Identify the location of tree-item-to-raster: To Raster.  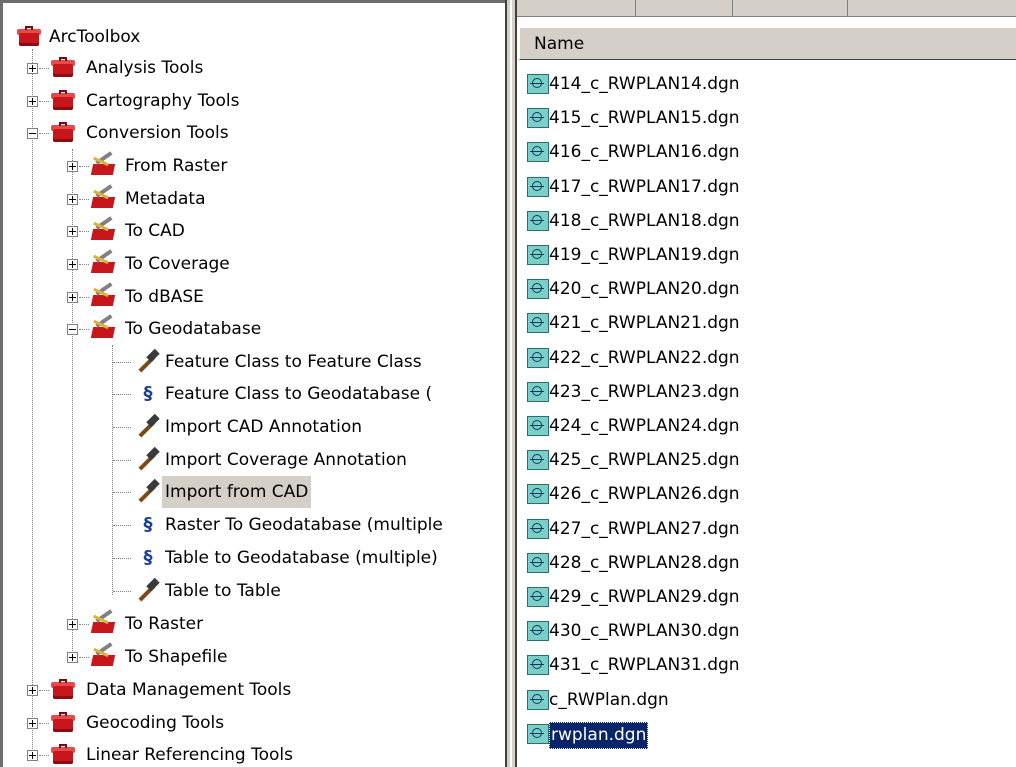
(243, 624).